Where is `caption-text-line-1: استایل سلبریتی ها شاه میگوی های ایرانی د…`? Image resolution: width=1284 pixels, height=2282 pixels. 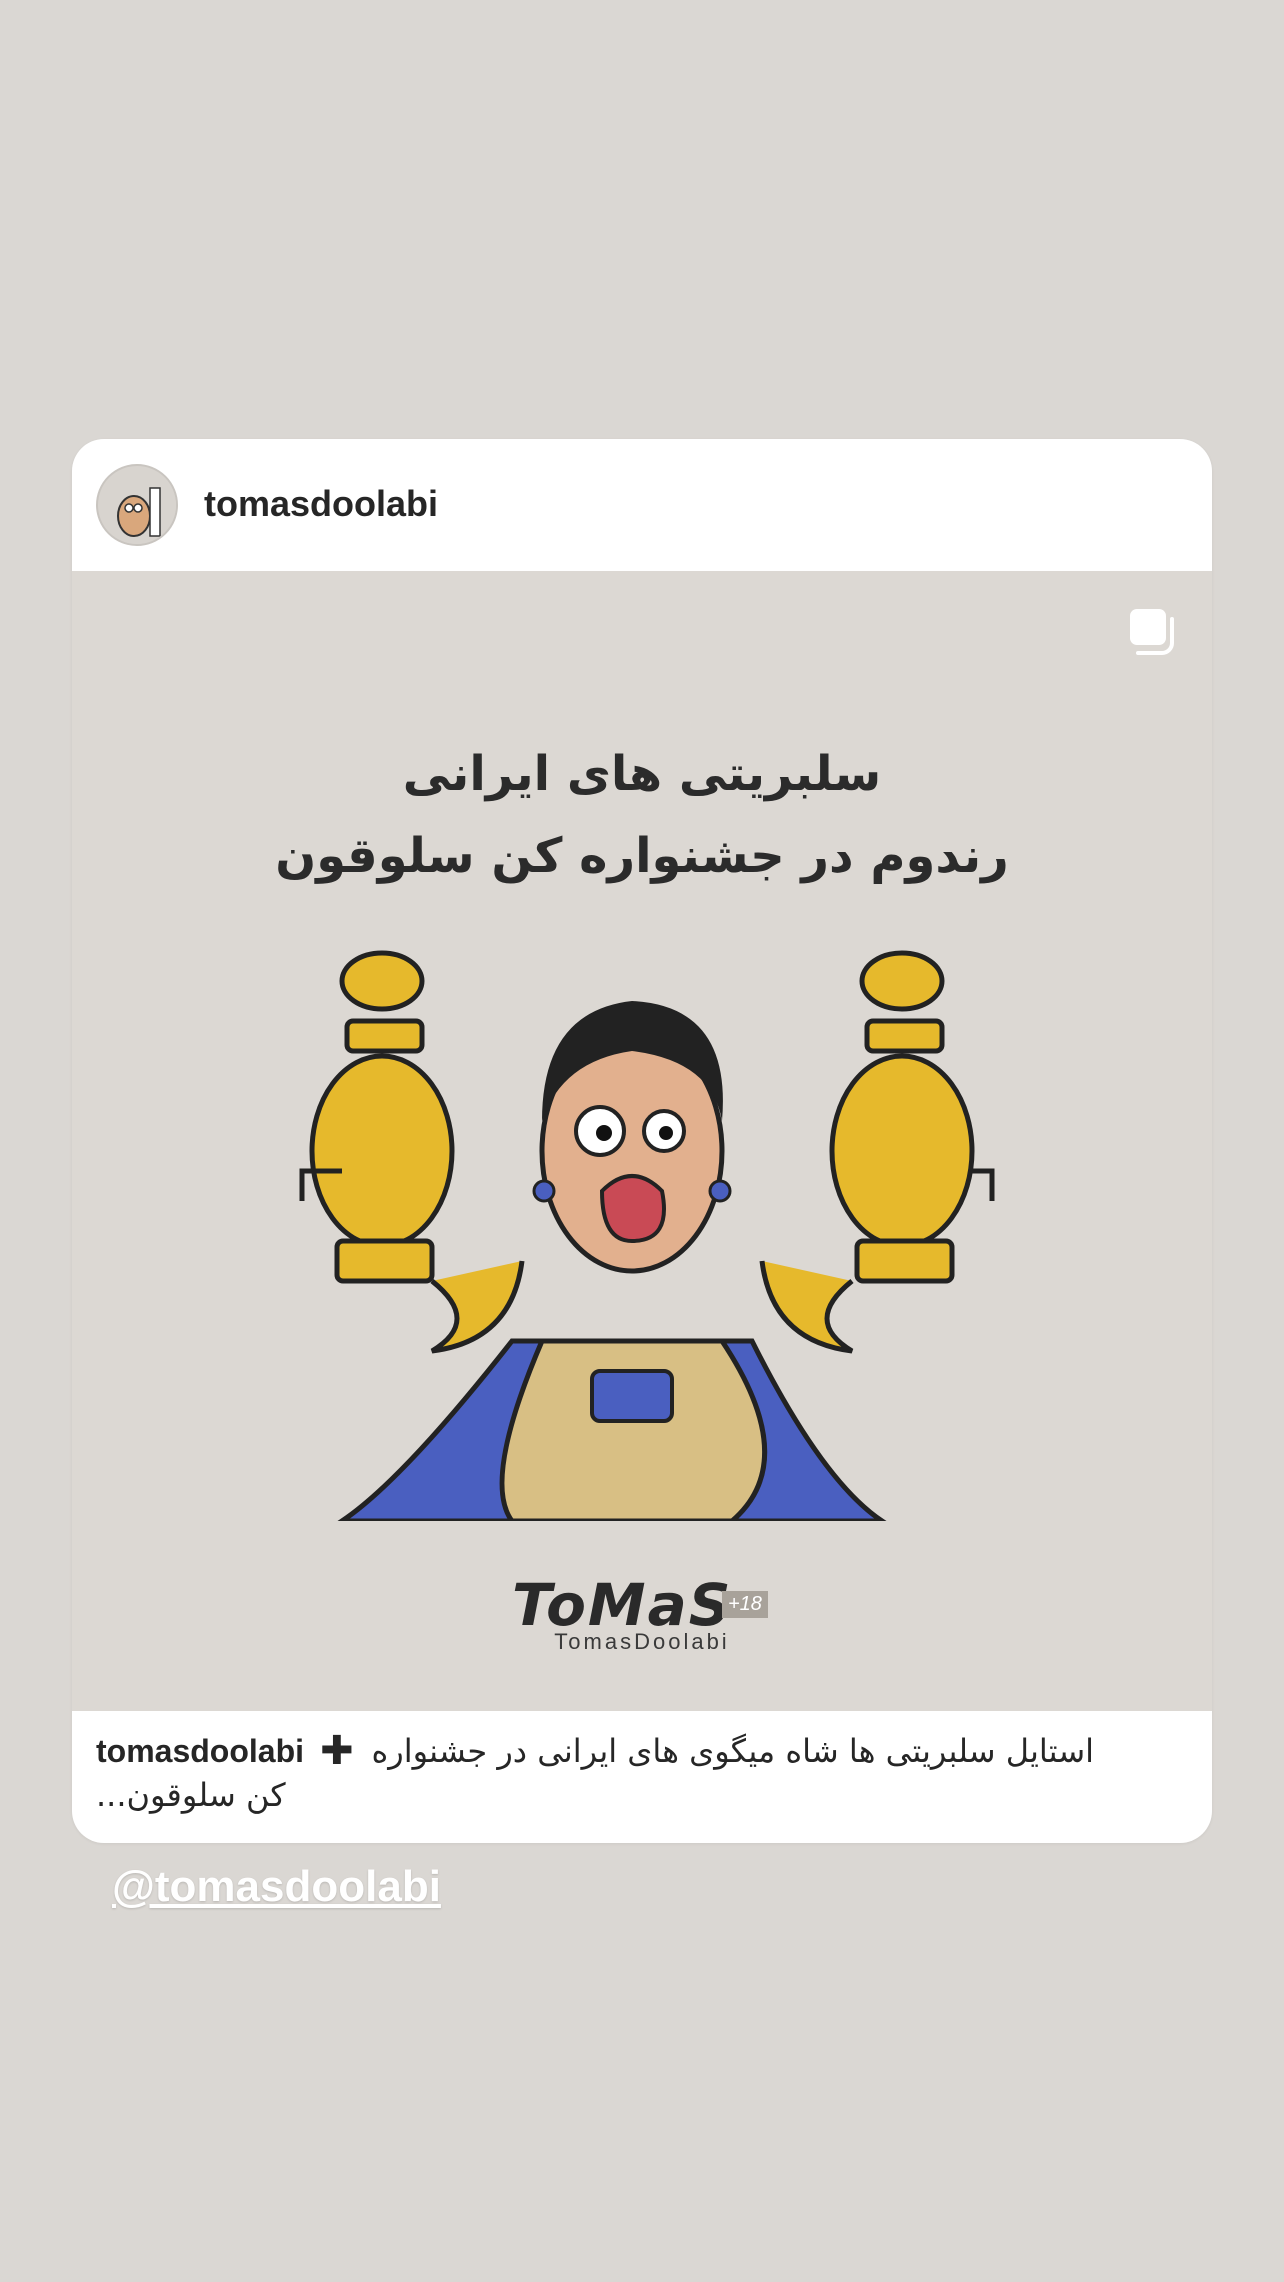 caption-text-line-1: استایل سلبریتی ها شاه میگوی های ایرانی د… is located at coordinates (733, 1751).